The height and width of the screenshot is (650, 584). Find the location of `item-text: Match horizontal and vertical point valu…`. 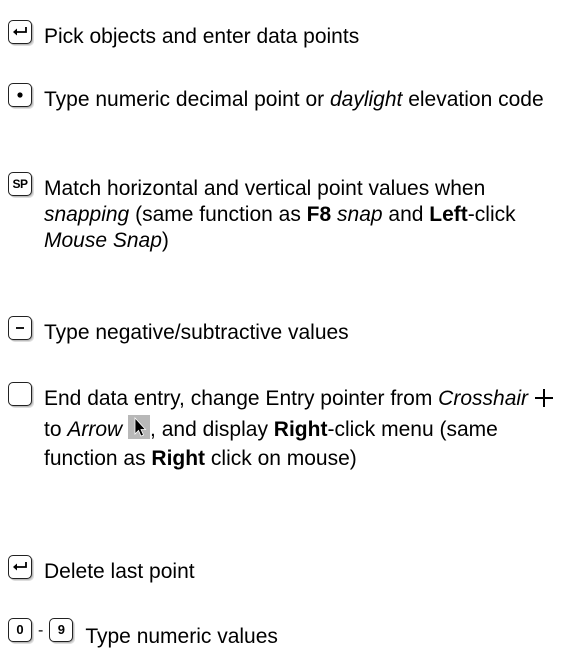

item-text: Match horizontal and vertical point valu… is located at coordinates (280, 214).